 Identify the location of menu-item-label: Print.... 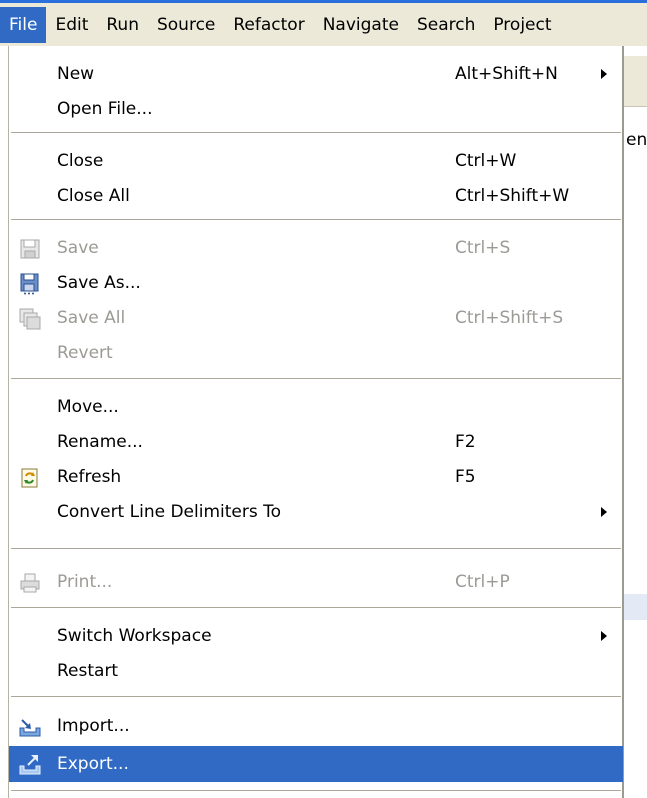
(85, 582).